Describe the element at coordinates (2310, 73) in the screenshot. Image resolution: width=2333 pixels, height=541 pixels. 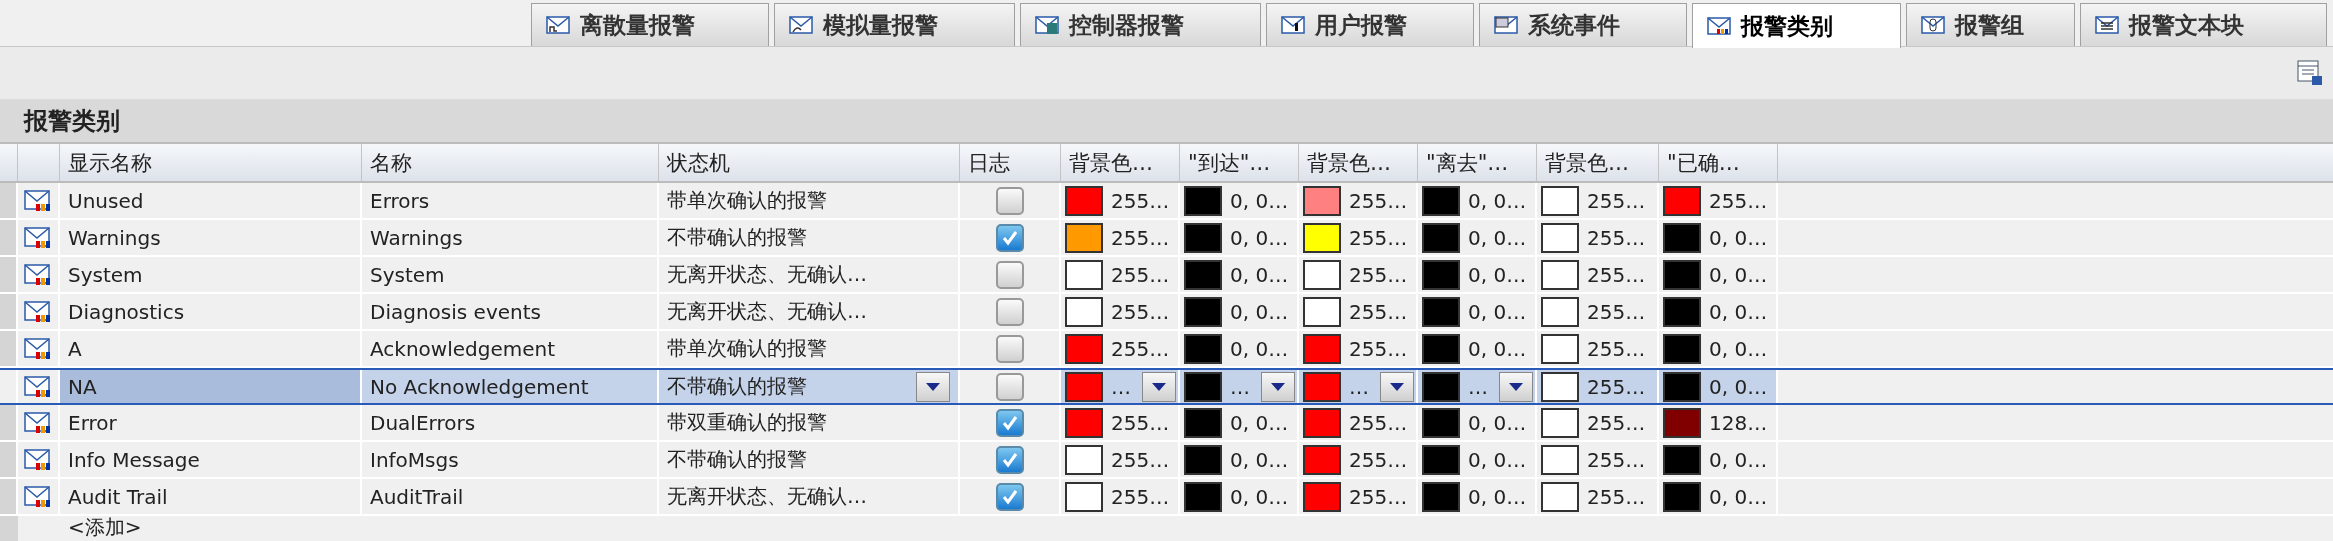
I see `table-settings-icon` at that location.